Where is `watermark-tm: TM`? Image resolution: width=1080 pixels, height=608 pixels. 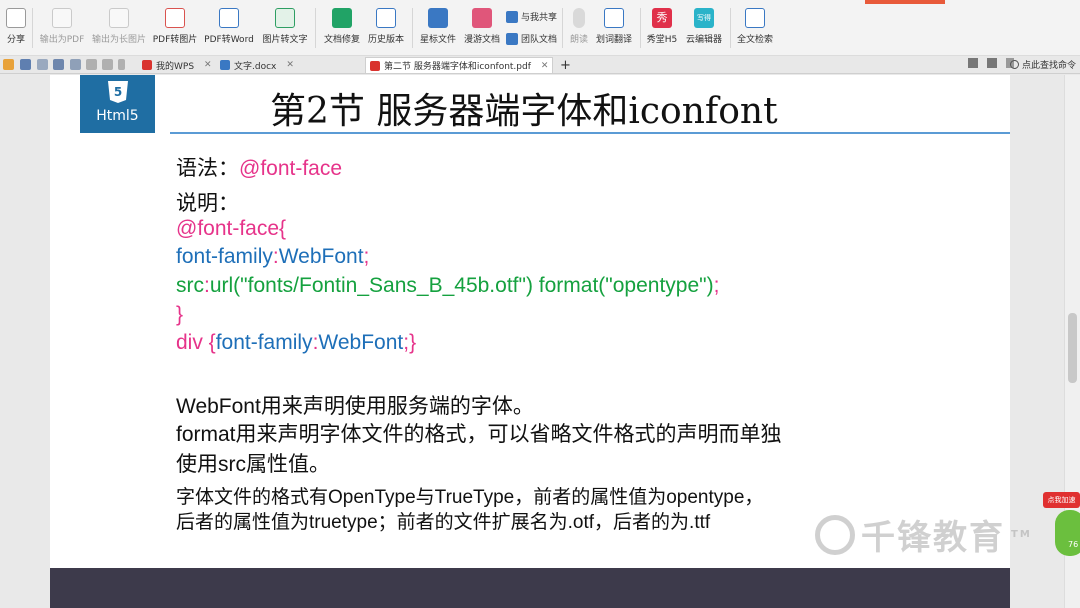
watermark-tm: TM is located at coordinates (1021, 534).